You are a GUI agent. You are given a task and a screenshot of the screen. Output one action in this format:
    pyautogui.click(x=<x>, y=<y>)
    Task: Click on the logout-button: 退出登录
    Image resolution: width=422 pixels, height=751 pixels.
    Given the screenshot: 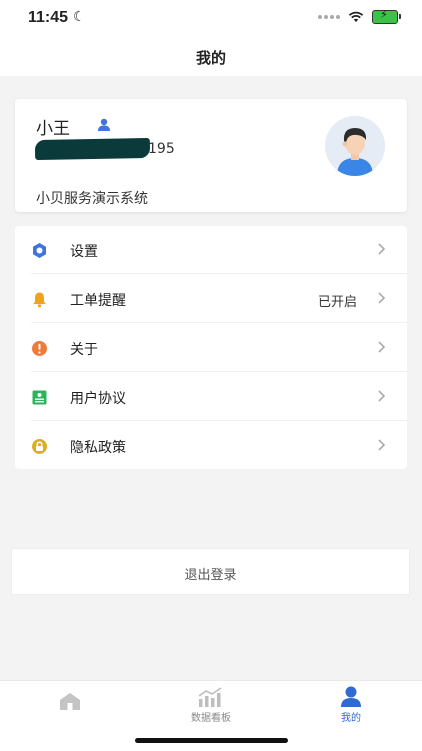 What is the action you would take?
    pyautogui.click(x=210, y=571)
    